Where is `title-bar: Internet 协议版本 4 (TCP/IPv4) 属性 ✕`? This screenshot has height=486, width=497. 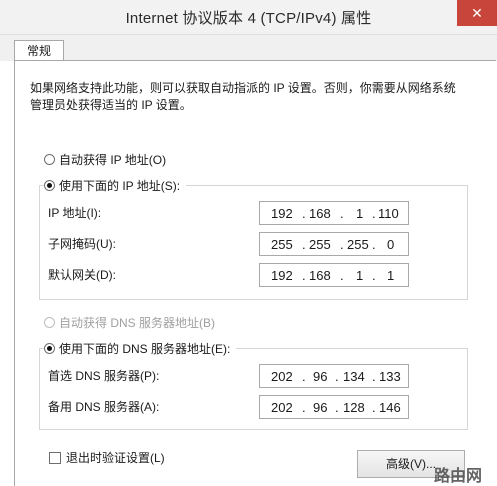 title-bar: Internet 协议版本 4 (TCP/IPv4) 属性 ✕ is located at coordinates (248, 17).